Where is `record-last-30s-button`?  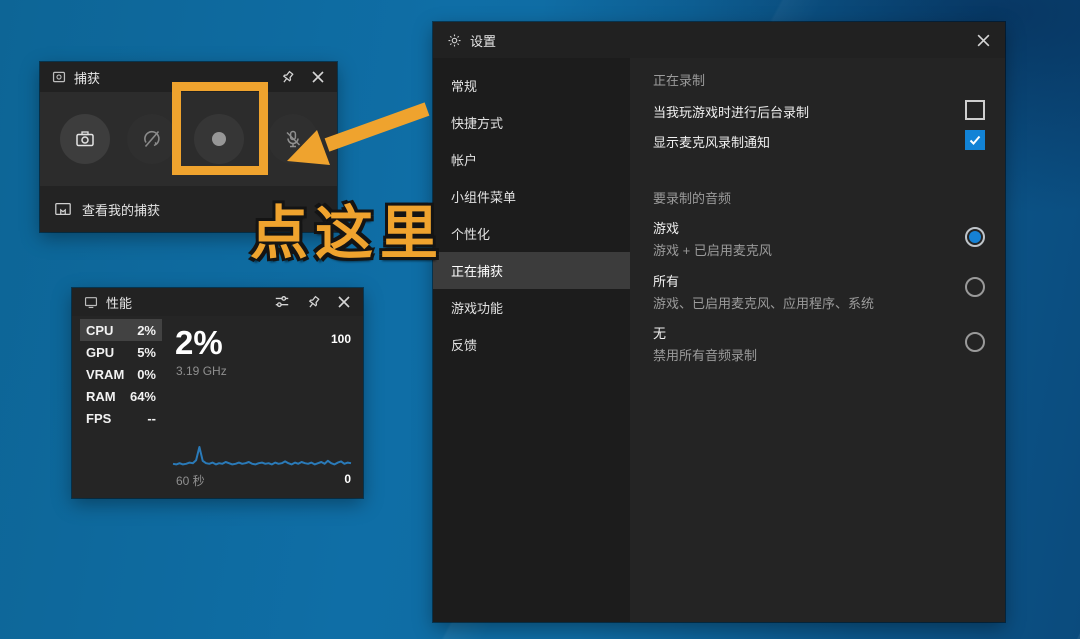 record-last-30s-button is located at coordinates (152, 139).